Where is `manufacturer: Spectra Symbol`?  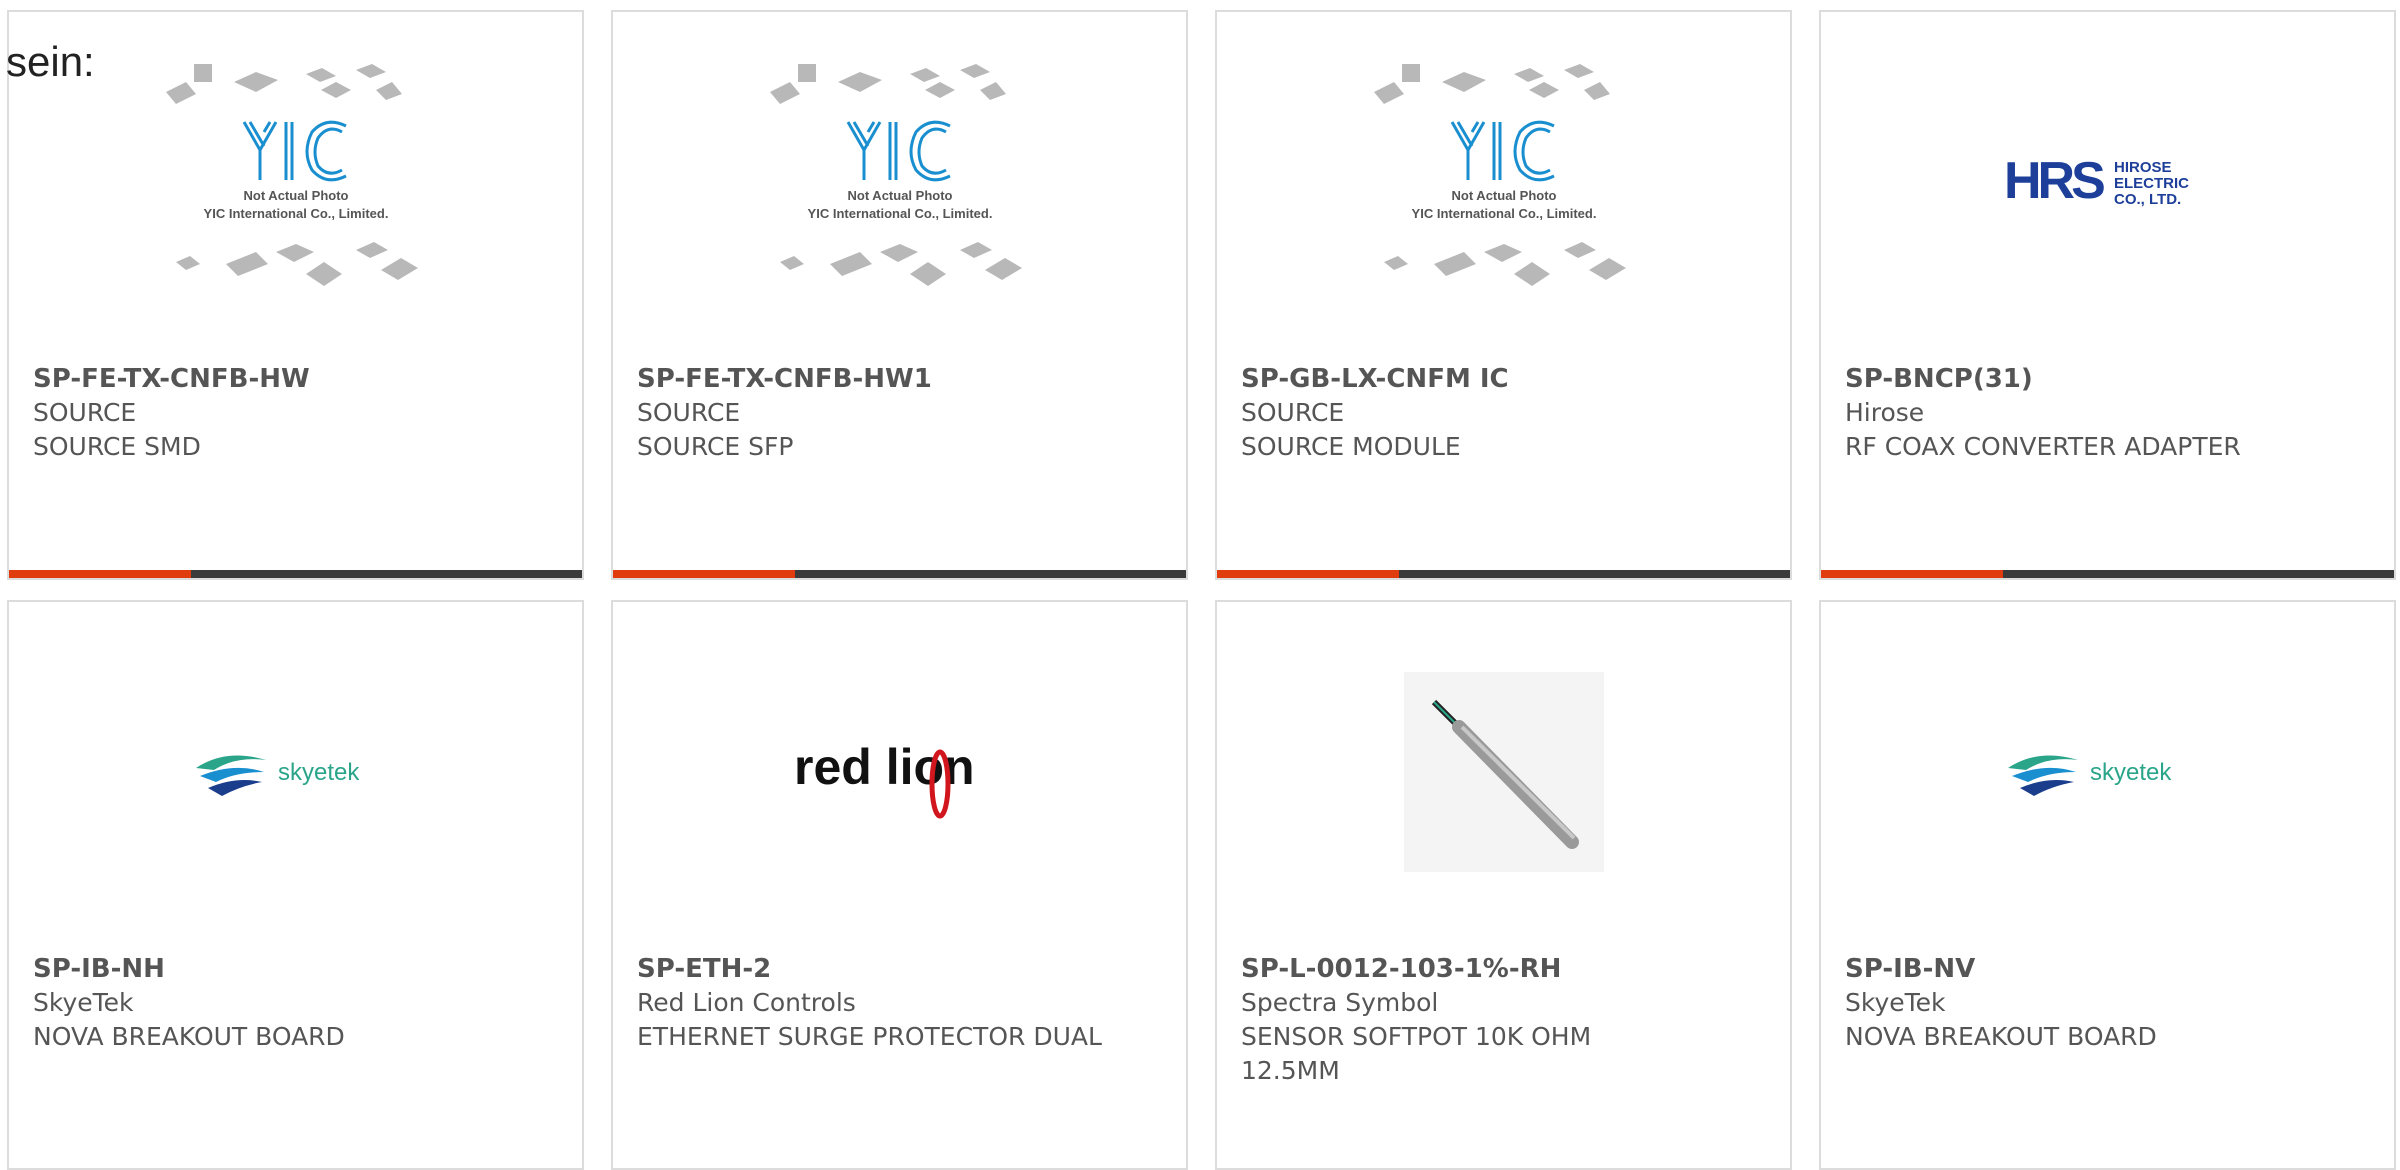 manufacturer: Spectra Symbol is located at coordinates (1340, 1002).